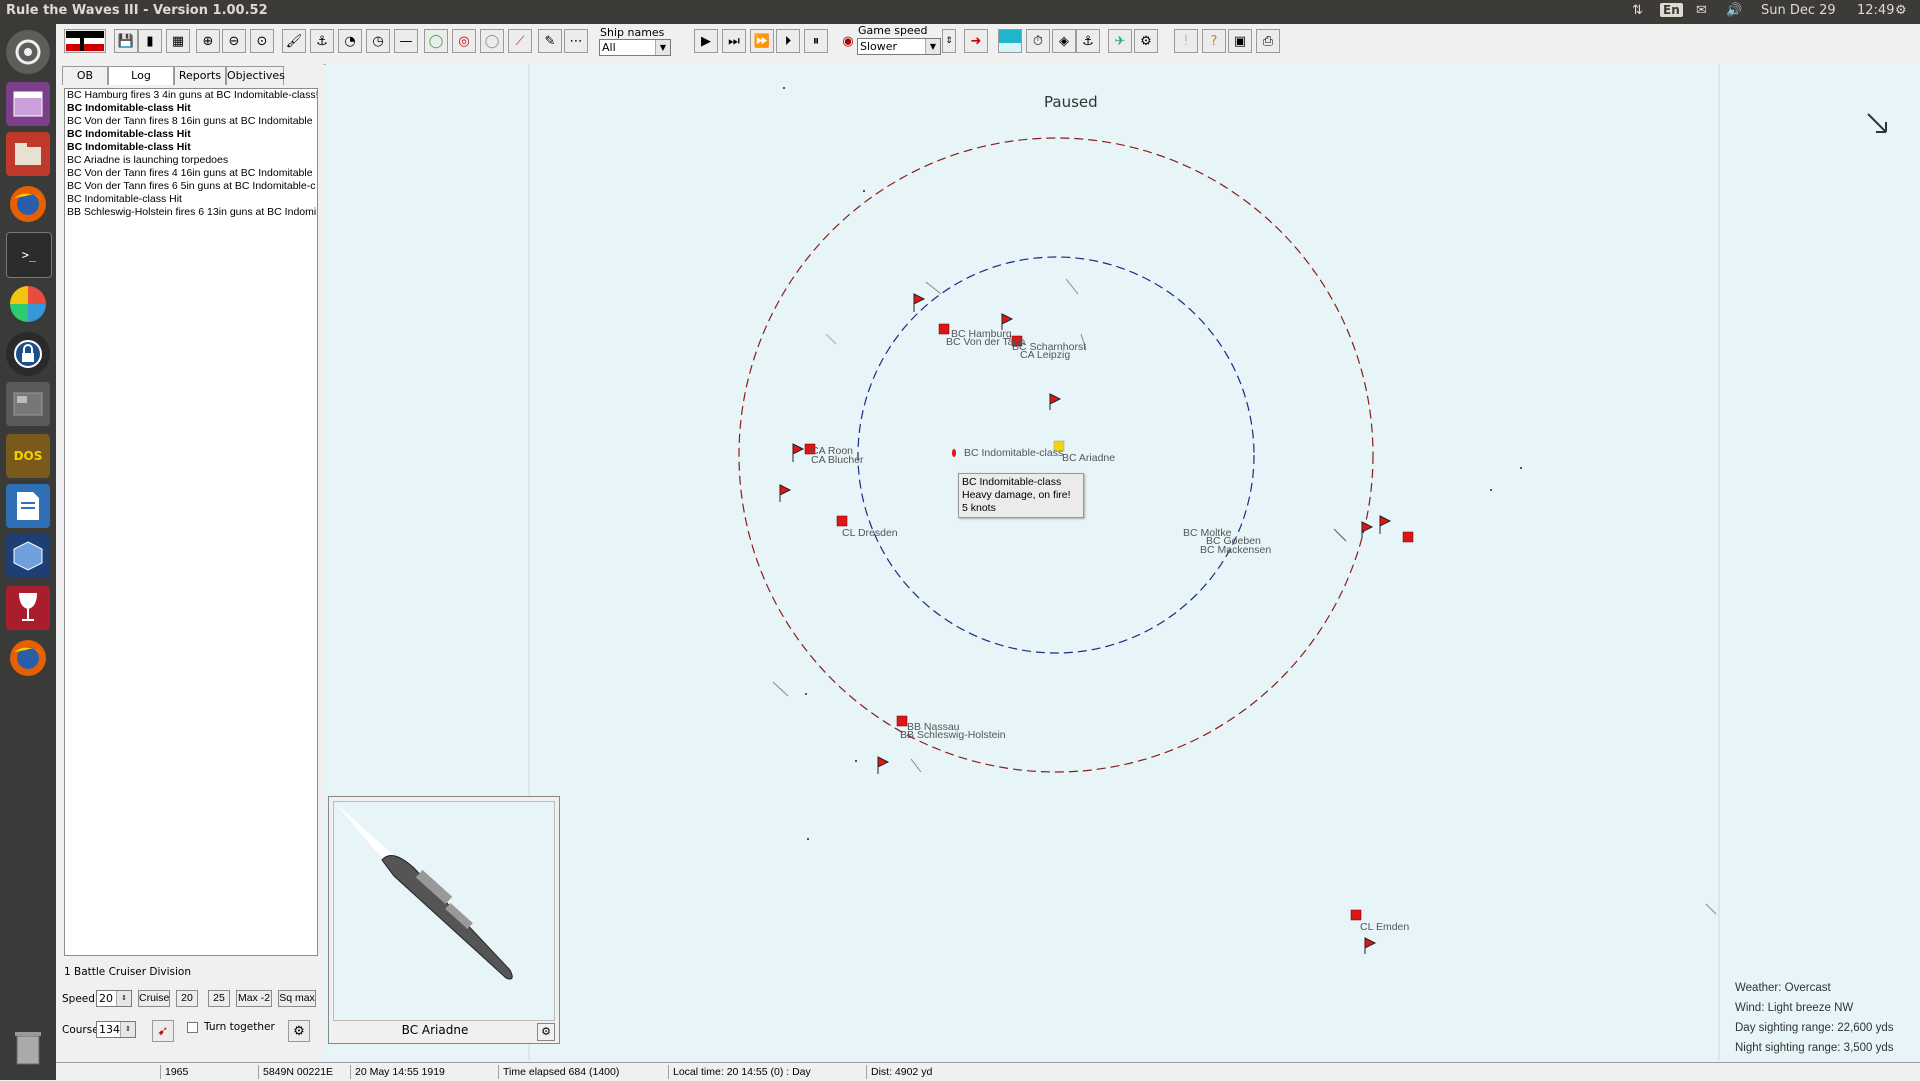 Image resolution: width=1920 pixels, height=1081 pixels. What do you see at coordinates (1038, 41) in the screenshot?
I see `stopwatch-icon: ⏱` at bounding box center [1038, 41].